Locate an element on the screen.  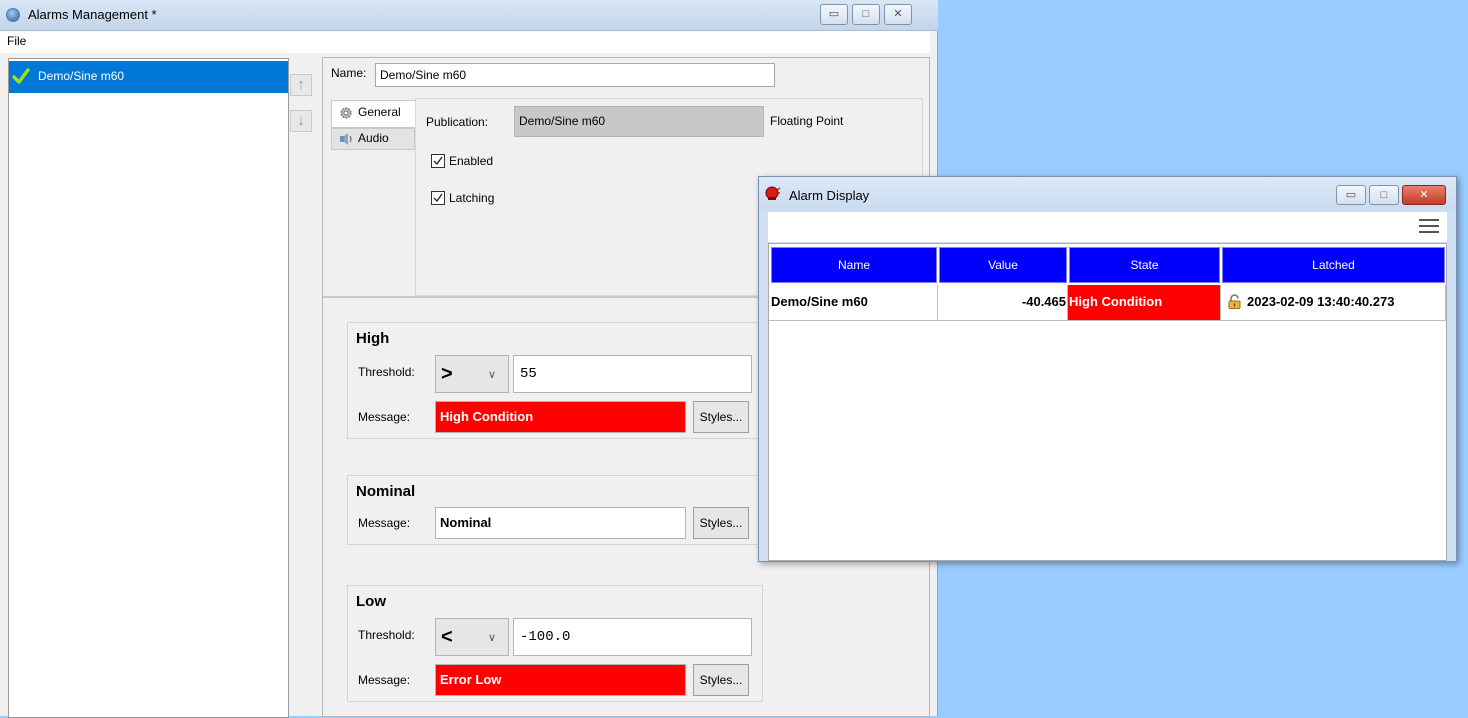
main-window-title: Alarms Management * is located at coordinates (92, 14).